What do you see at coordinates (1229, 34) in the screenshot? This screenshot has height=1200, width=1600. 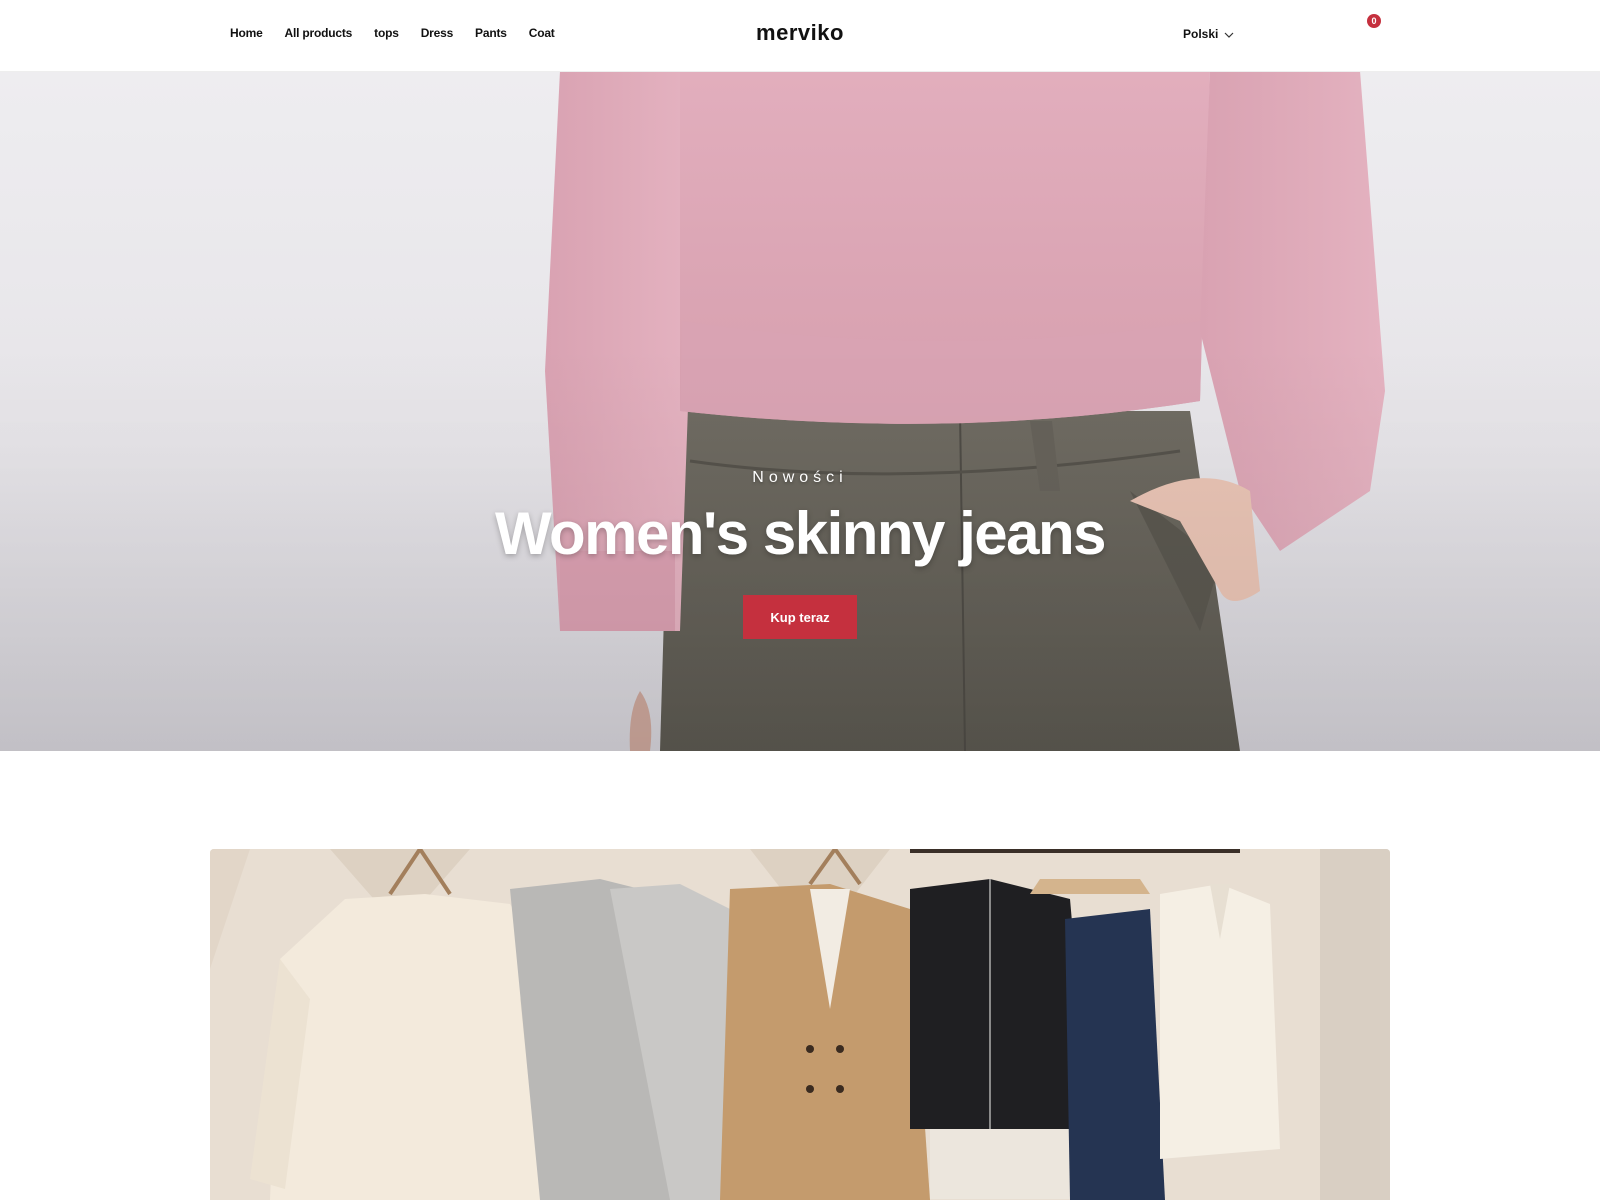 I see `chevron-down-icon` at bounding box center [1229, 34].